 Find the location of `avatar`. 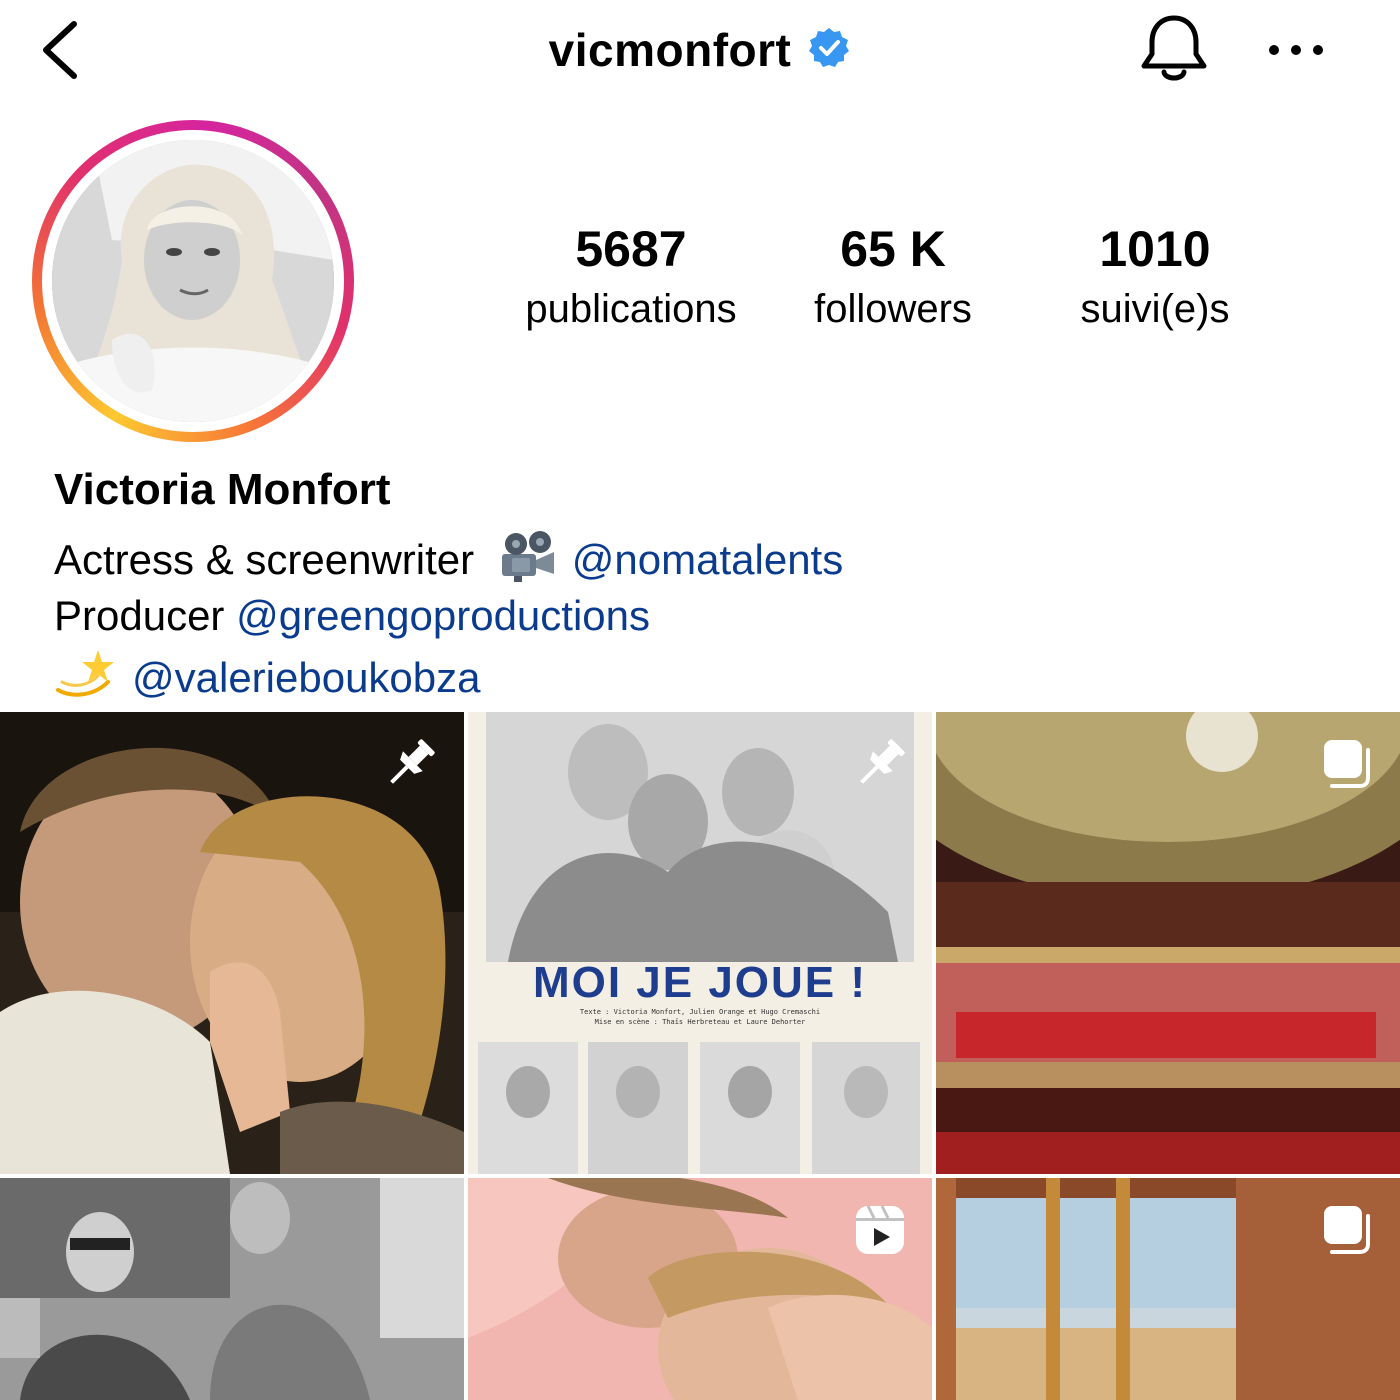

avatar is located at coordinates (193, 281).